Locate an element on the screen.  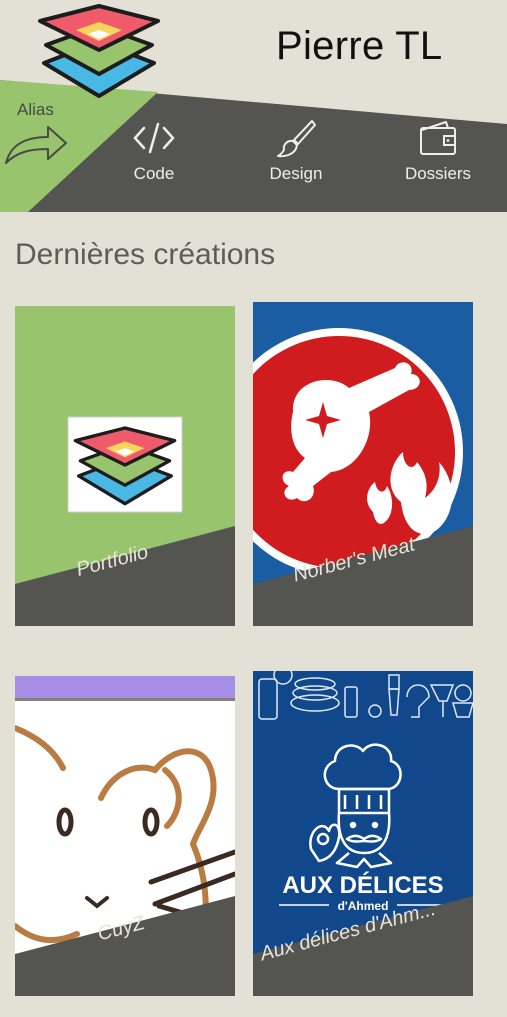
nav-dossiers-label: Dossiers is located at coordinates (438, 173).